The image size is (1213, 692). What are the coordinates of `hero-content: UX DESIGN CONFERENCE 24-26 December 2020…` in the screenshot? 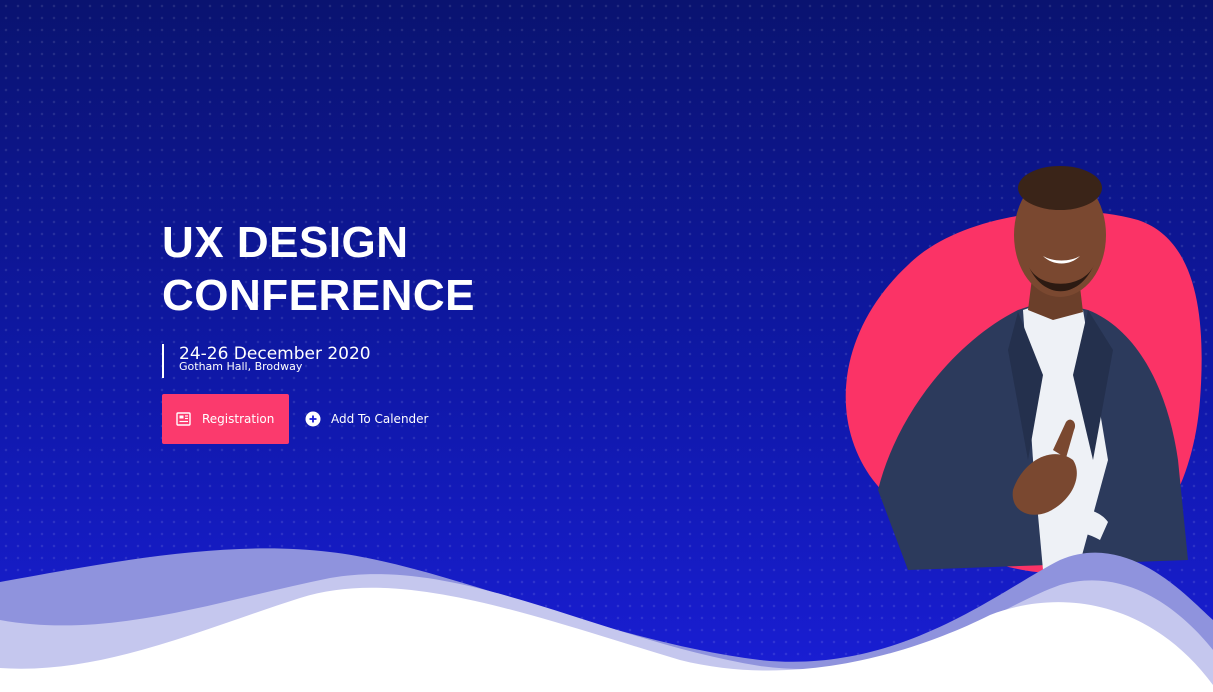 It's located at (422, 330).